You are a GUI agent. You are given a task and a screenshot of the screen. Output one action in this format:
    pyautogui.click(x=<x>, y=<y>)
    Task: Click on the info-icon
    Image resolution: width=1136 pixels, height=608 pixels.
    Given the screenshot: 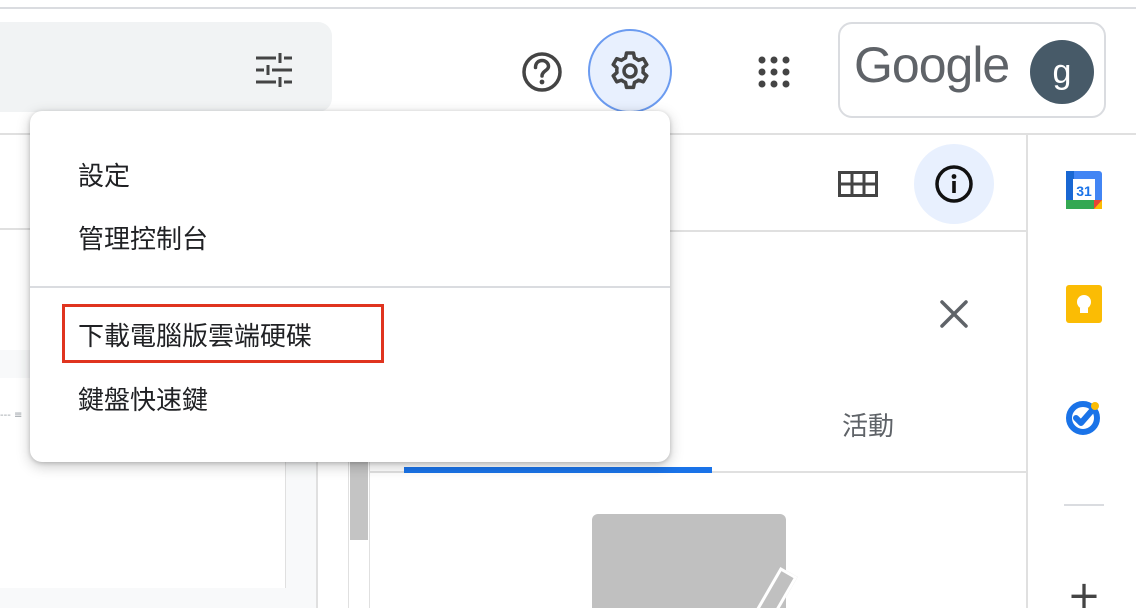 What is the action you would take?
    pyautogui.click(x=954, y=184)
    